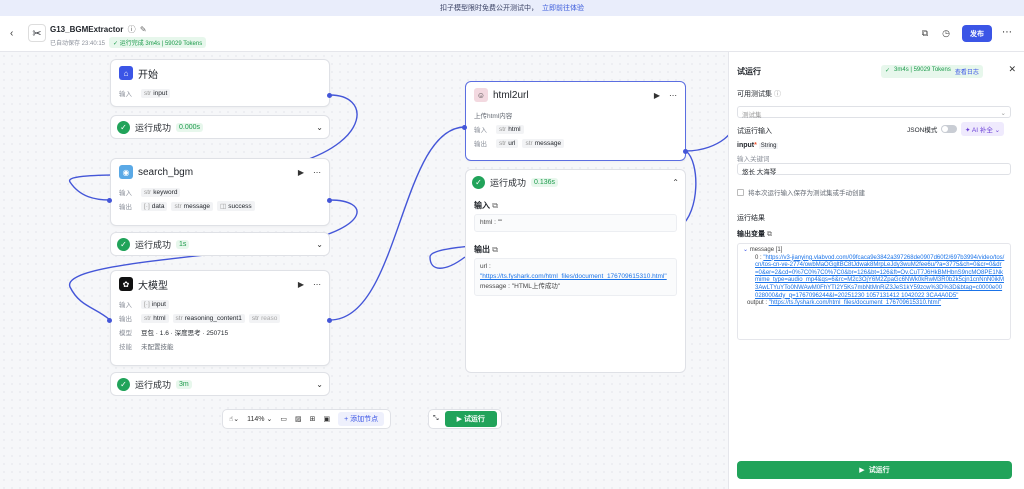 The width and height of the screenshot is (1024, 489). I want to click on layout-icon: ⊞, so click(313, 419).